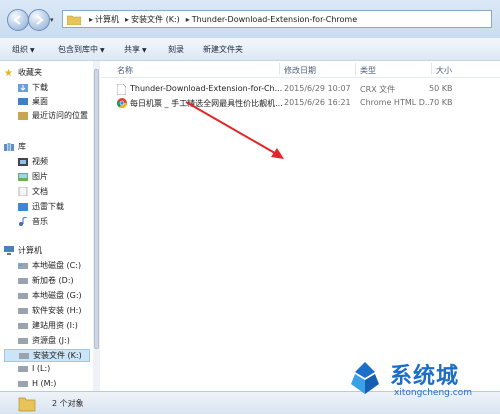  Describe the element at coordinates (60, 115) in the screenshot. I see `nav-label: 最近访问的位置` at that location.